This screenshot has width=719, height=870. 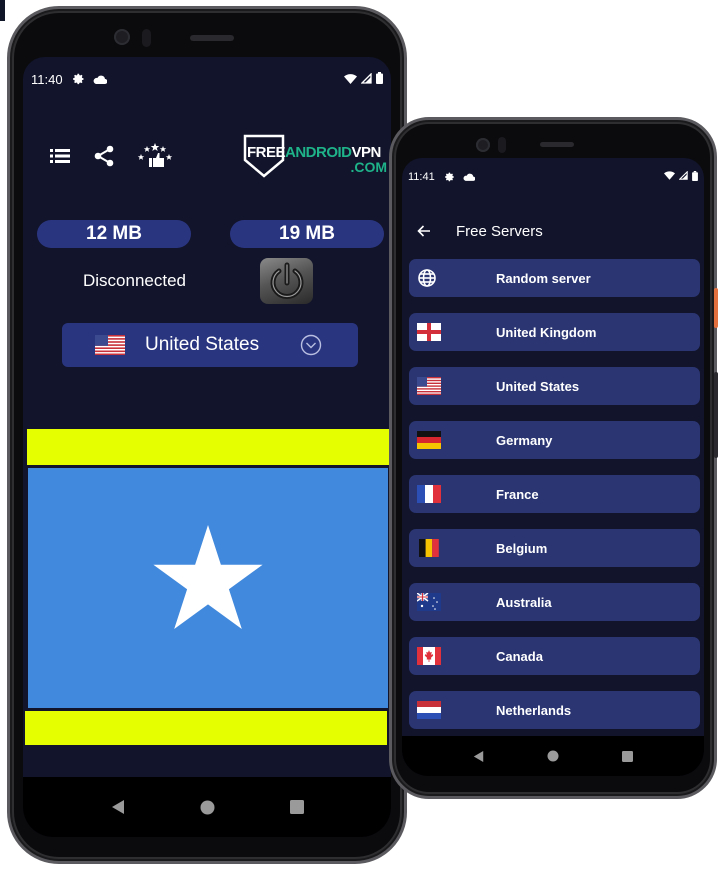 What do you see at coordinates (155, 155) in the screenshot?
I see `rate-stars-icon` at bounding box center [155, 155].